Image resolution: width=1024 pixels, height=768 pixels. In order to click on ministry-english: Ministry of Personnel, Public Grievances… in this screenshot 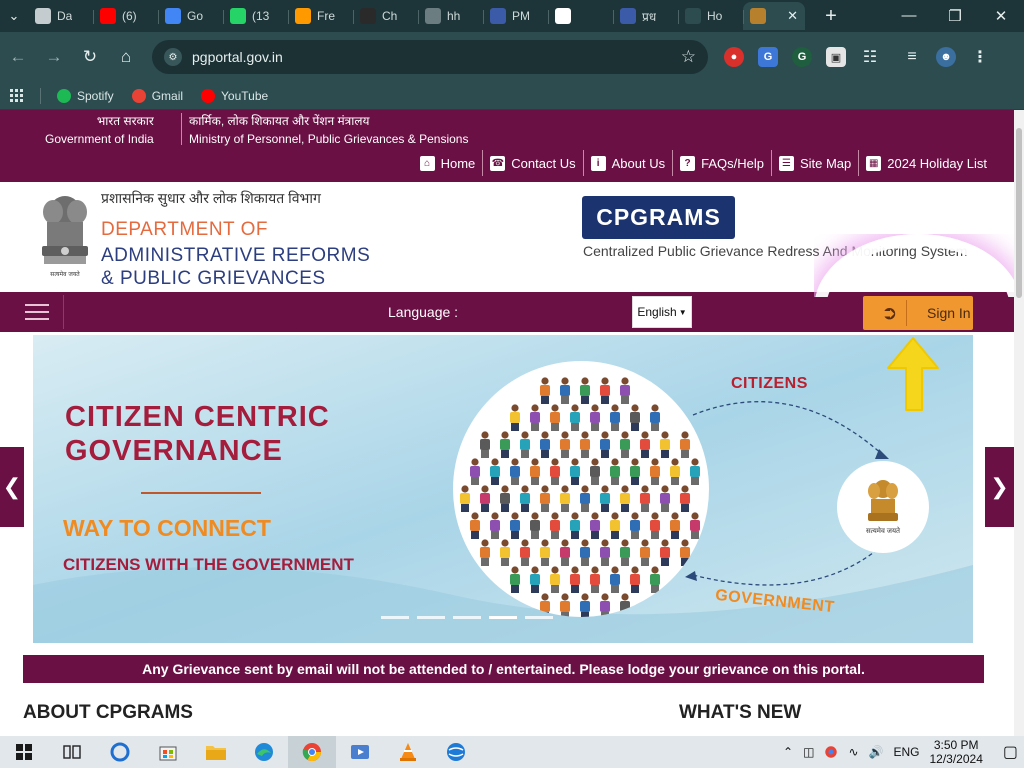, I will do `click(329, 139)`.